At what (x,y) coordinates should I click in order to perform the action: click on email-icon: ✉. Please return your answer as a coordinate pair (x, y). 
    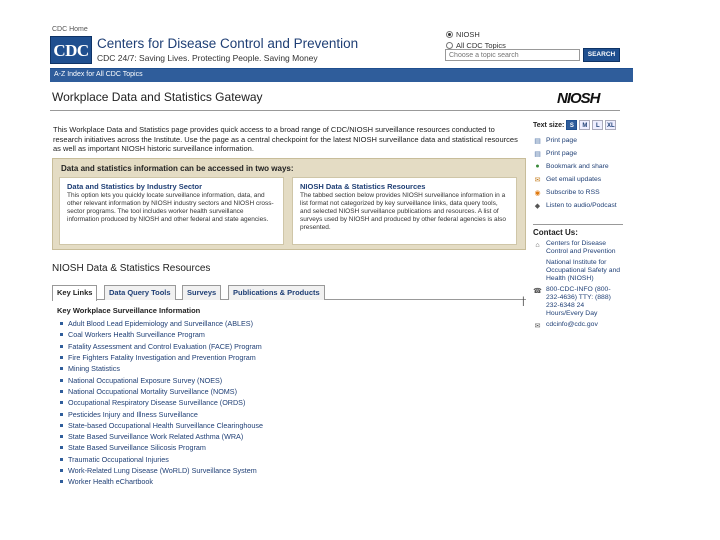
    Looking at the image, I should click on (537, 180).